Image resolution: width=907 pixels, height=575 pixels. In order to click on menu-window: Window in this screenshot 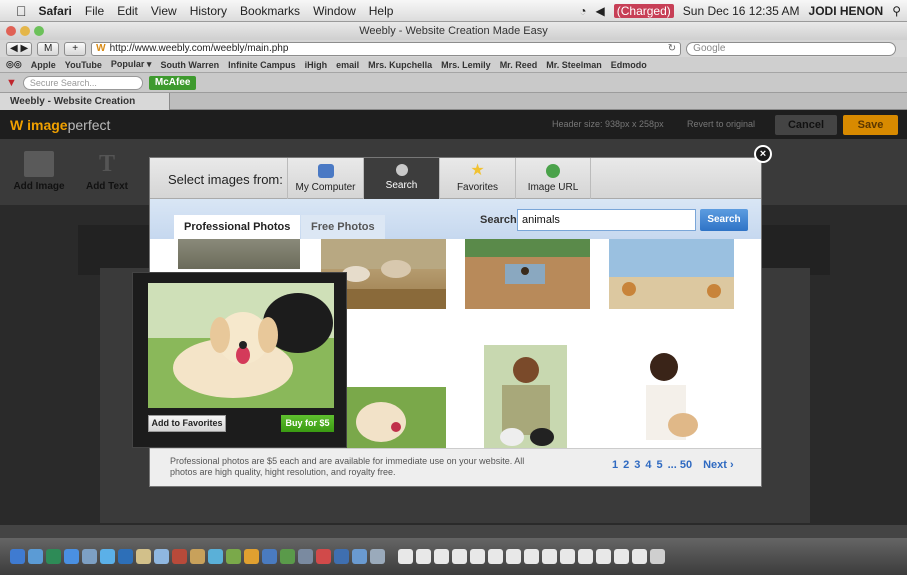, I will do `click(334, 11)`.